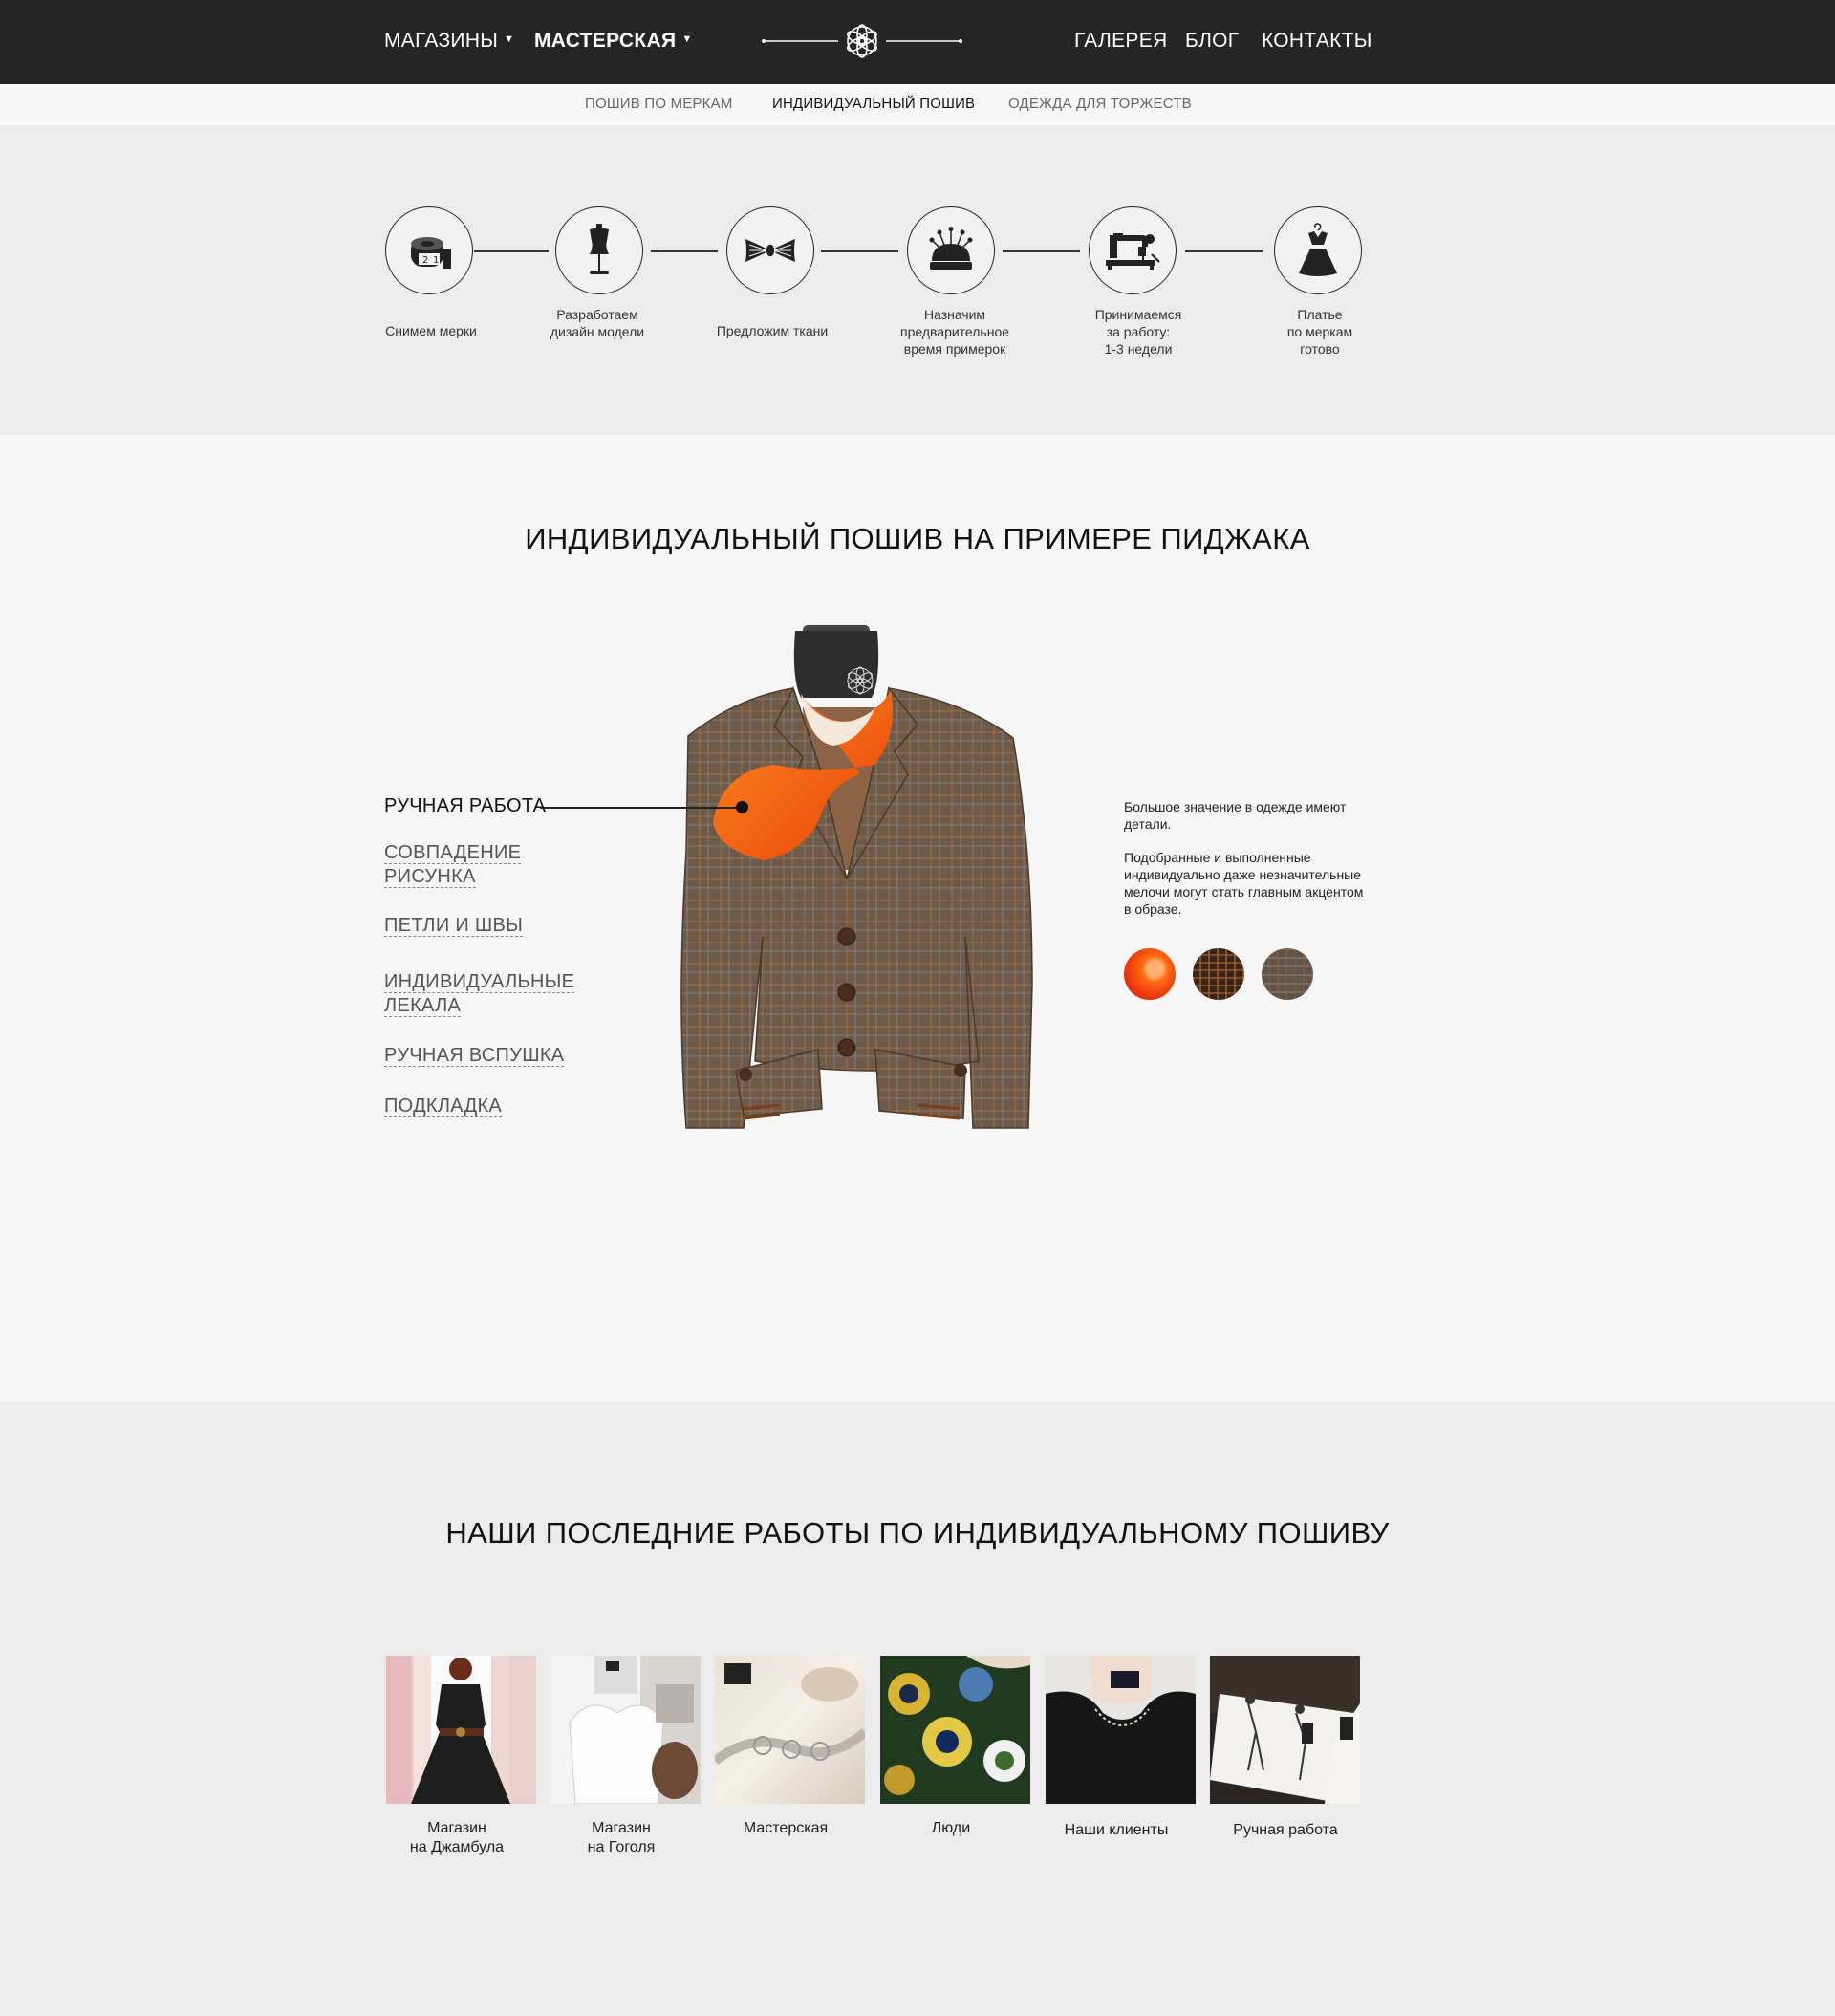 The image size is (1835, 2016). Describe the element at coordinates (597, 323) in the screenshot. I see `step-2-label: Разработаем дизайн модели` at that location.